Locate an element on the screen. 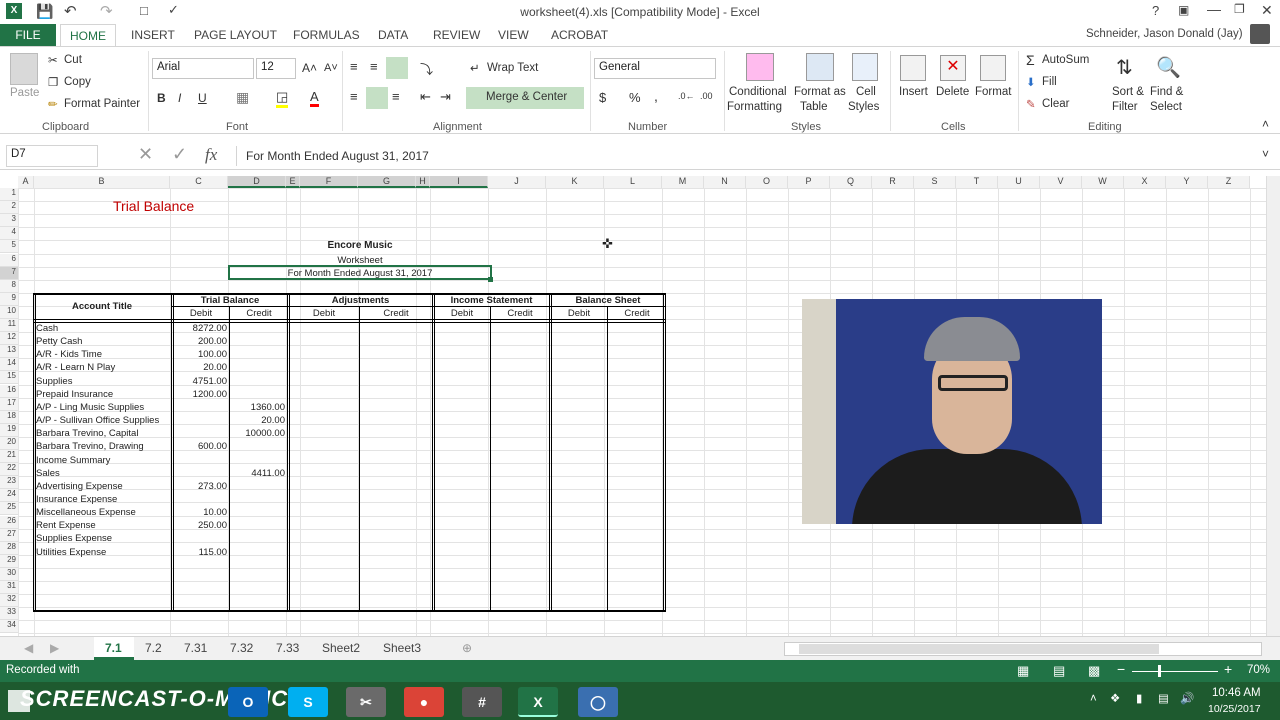 The height and width of the screenshot is (720, 1280). row-header: 3 is located at coordinates (9, 221).